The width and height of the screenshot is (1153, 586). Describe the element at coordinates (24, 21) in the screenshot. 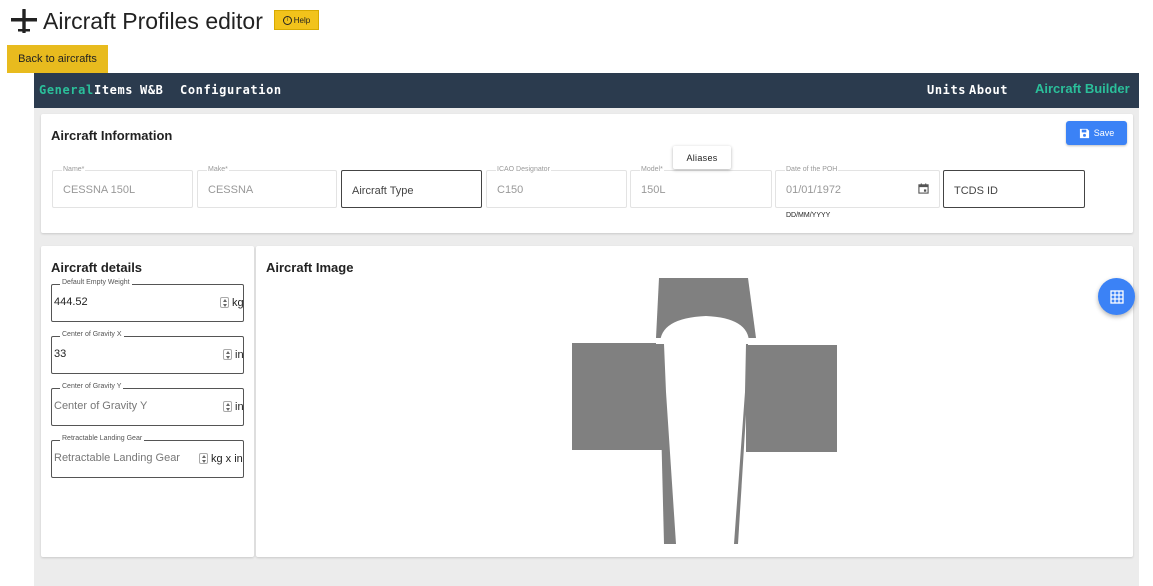

I see `plane-icon` at that location.